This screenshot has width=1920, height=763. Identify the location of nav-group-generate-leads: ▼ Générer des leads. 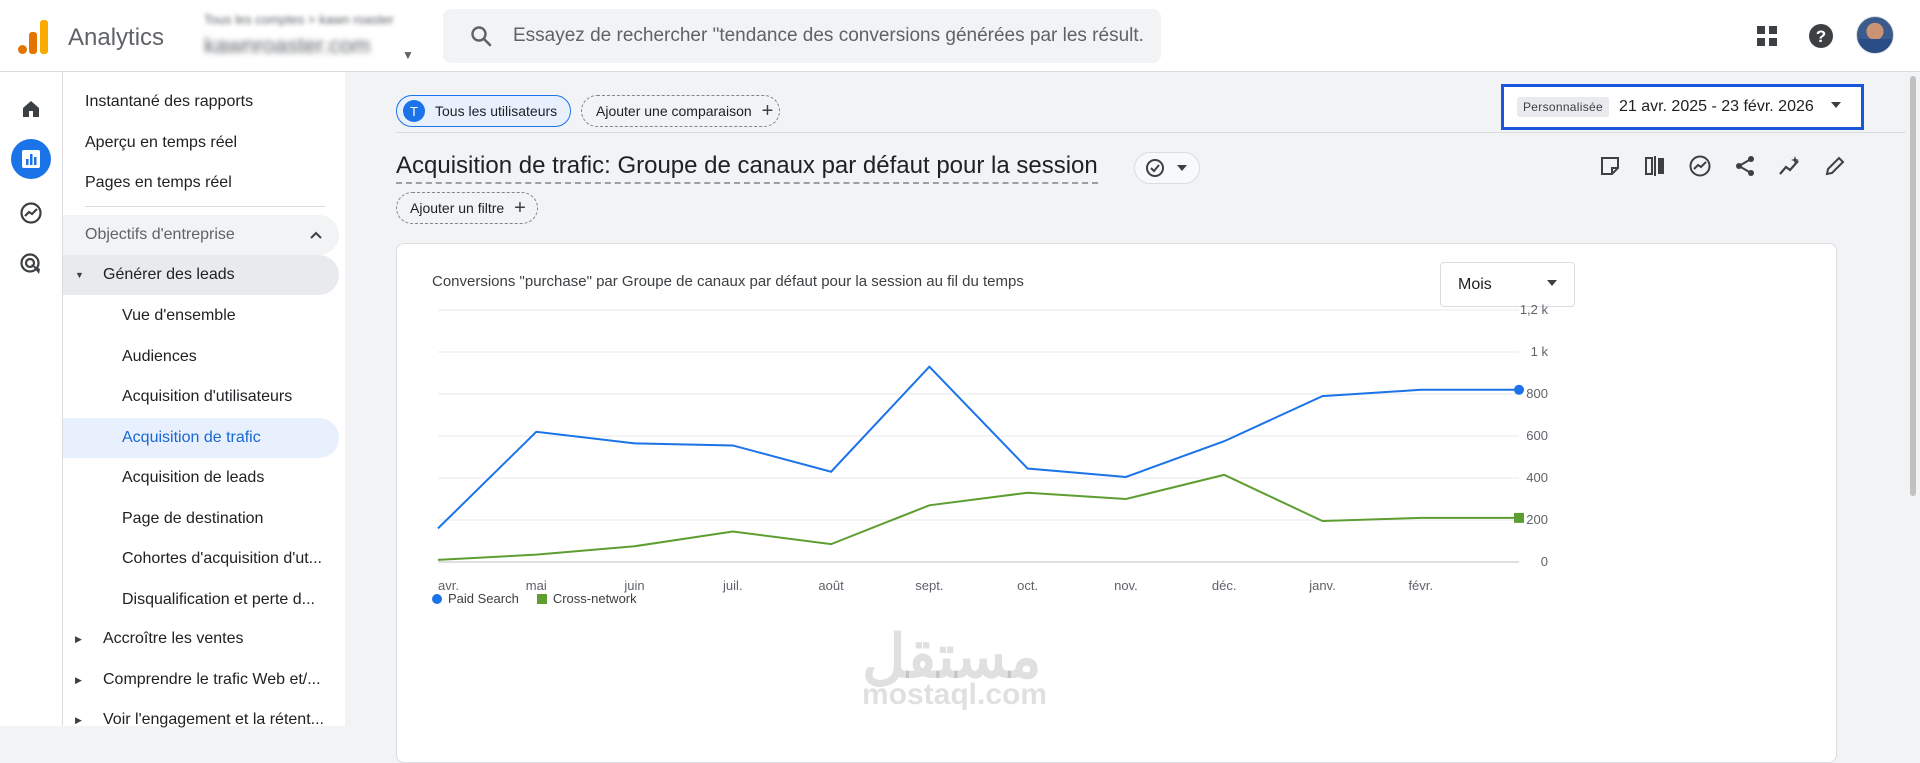
(201, 275).